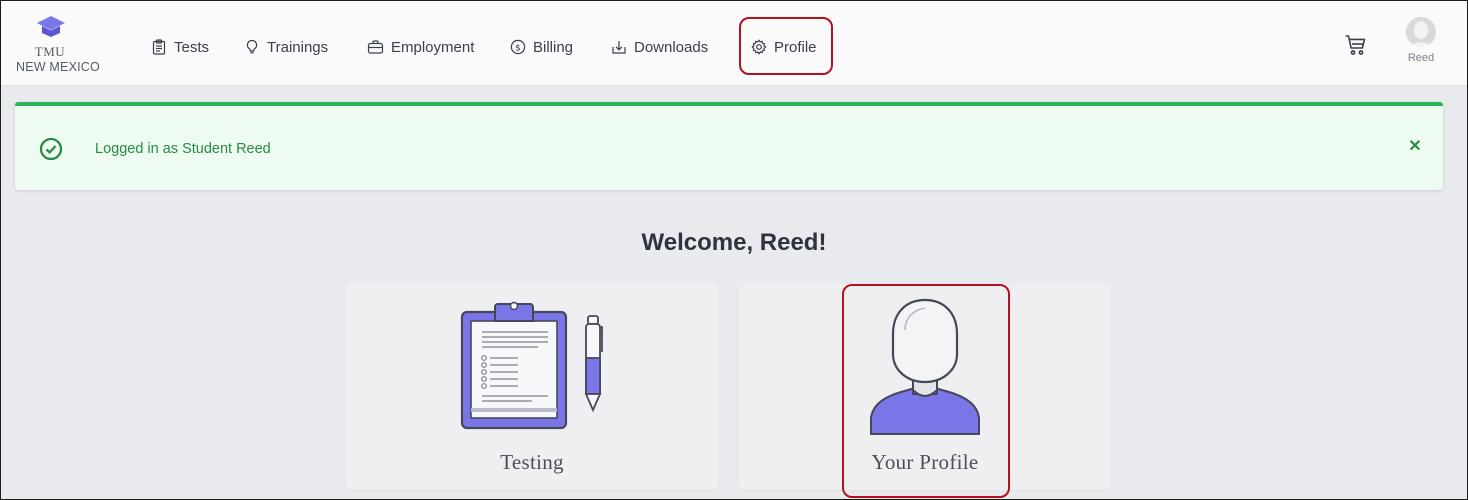  Describe the element at coordinates (183, 149) in the screenshot. I see `alert-message: Logged in as Student Reed` at that location.